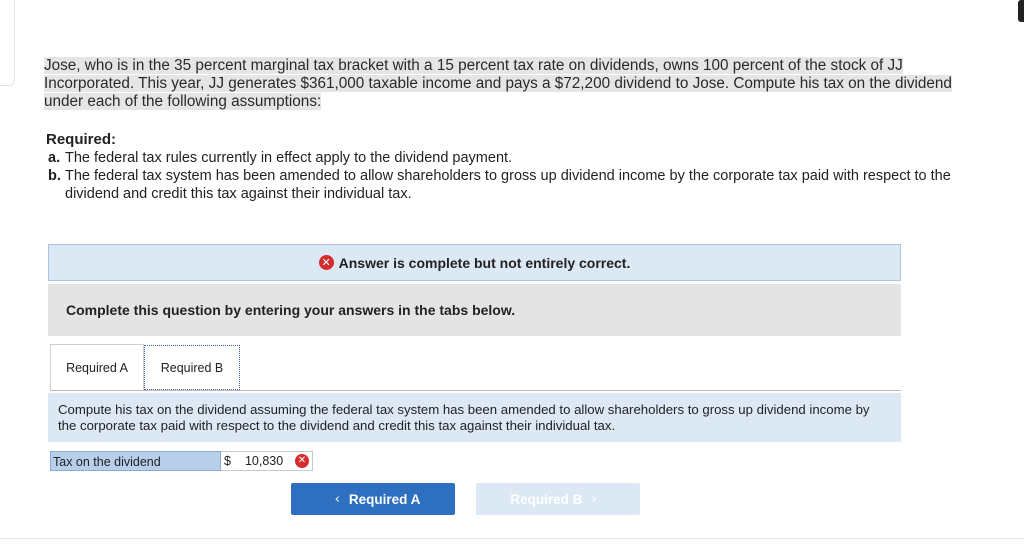  I want to click on answer-row: Tax on the dividend $ 10,830 ✕, so click(181, 461).